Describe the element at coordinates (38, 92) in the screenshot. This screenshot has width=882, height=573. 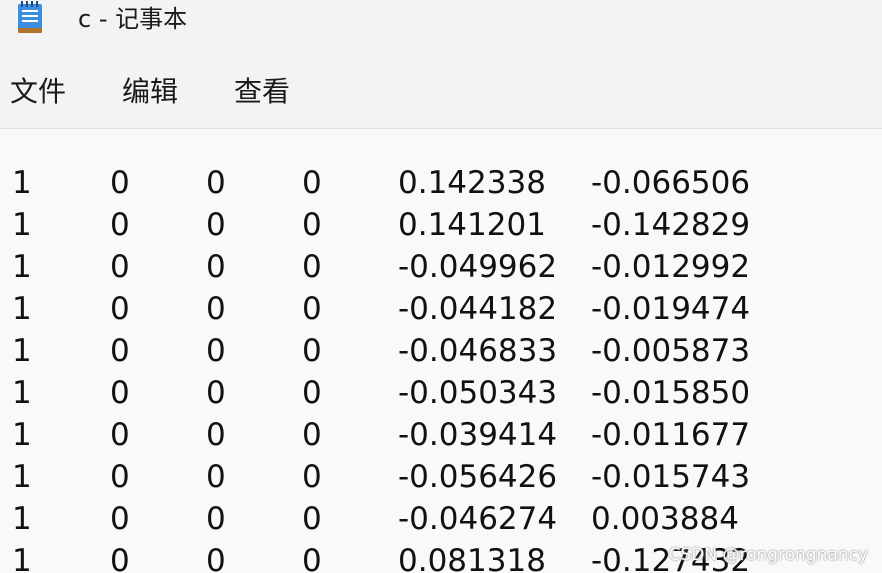
I see `menu-file: 文件` at that location.